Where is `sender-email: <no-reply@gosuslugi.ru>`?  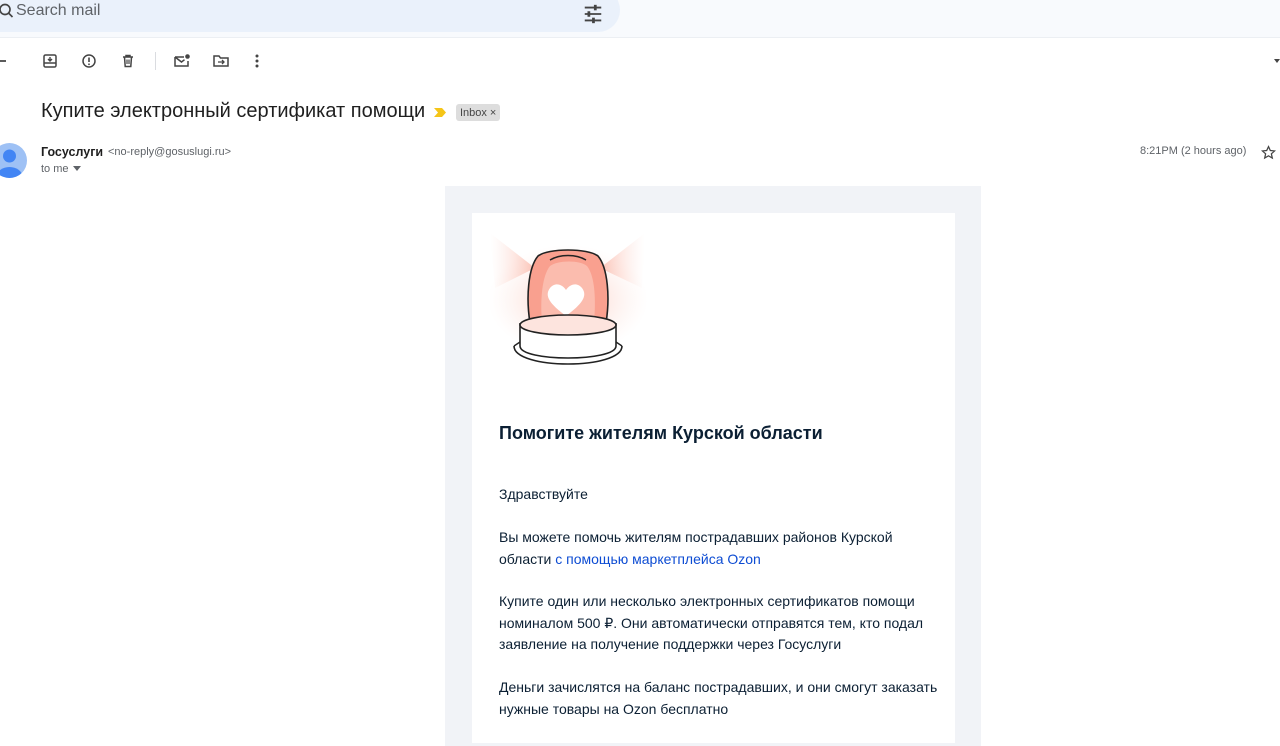 sender-email: <no-reply@gosuslugi.ru> is located at coordinates (170, 152).